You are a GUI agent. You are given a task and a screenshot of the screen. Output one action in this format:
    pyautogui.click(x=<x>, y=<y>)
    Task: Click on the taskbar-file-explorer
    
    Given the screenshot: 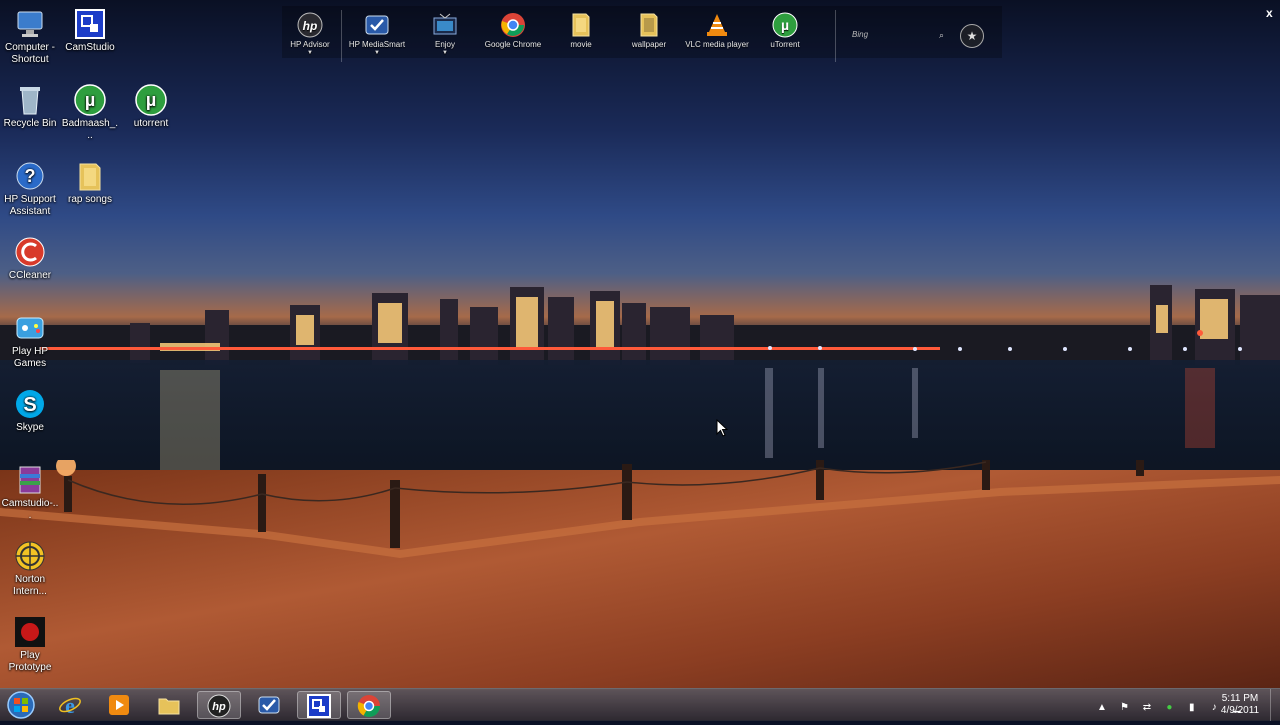 What is the action you would take?
    pyautogui.click(x=169, y=705)
    